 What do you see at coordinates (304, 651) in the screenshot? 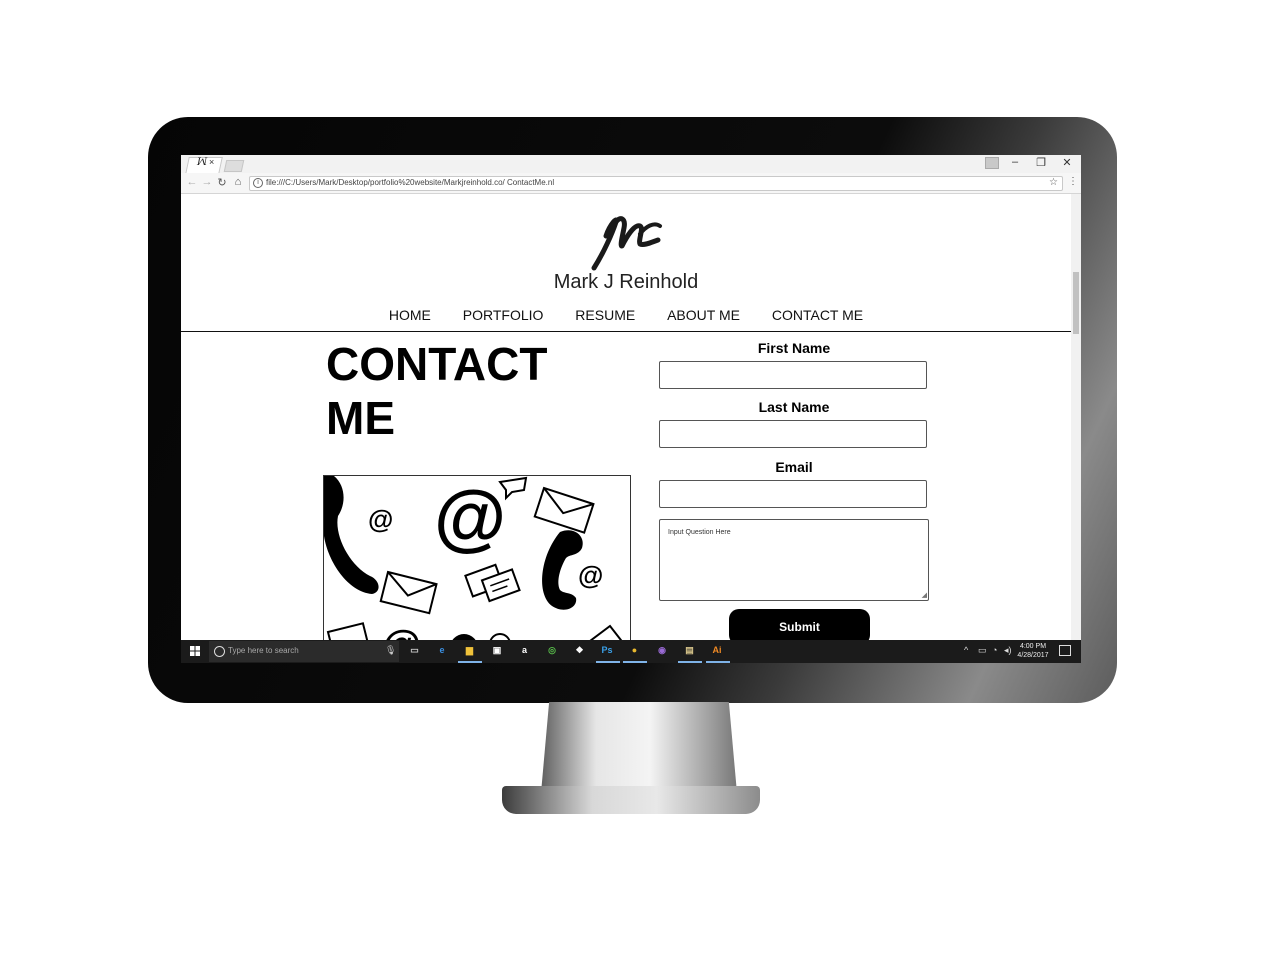
I see `taskbar-search: Type here to search 🎙` at bounding box center [304, 651].